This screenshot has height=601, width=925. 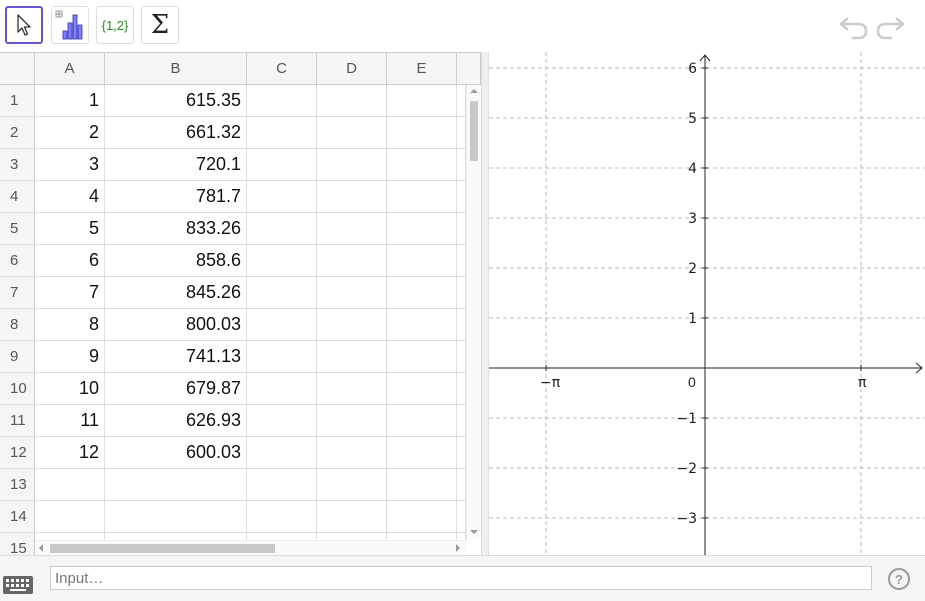 I want to click on row-header: 14, so click(x=17, y=517).